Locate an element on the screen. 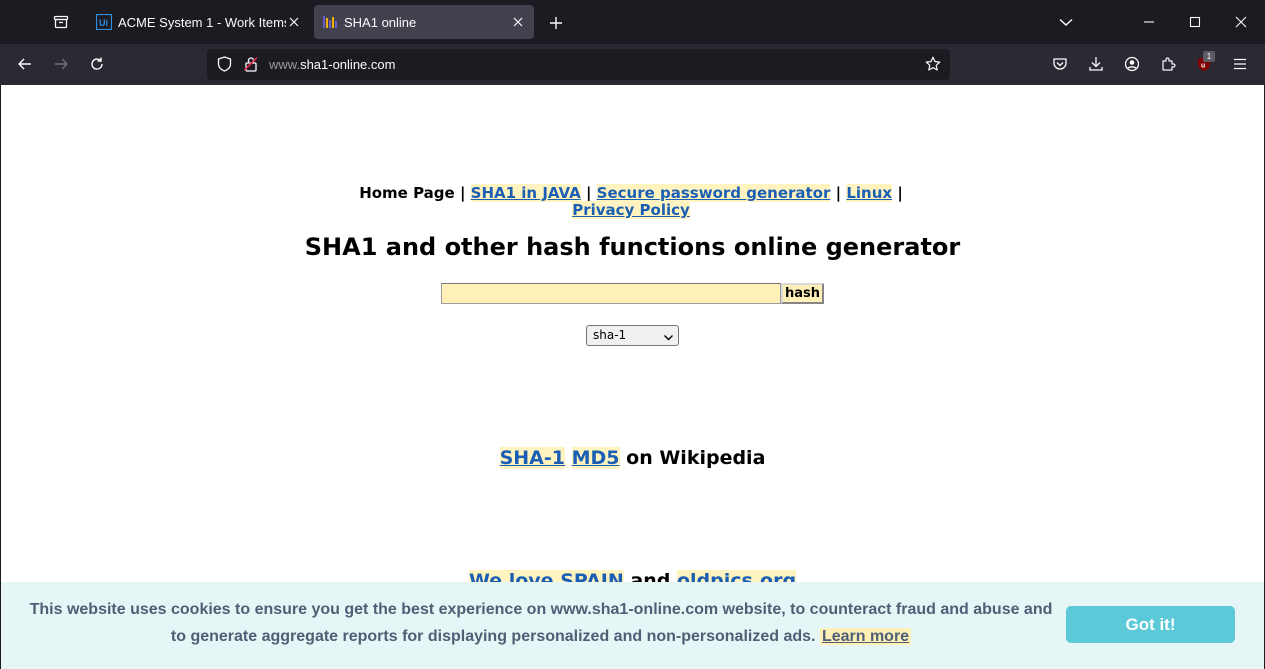 This screenshot has height=669, width=1265. reload-icon is located at coordinates (97, 64).